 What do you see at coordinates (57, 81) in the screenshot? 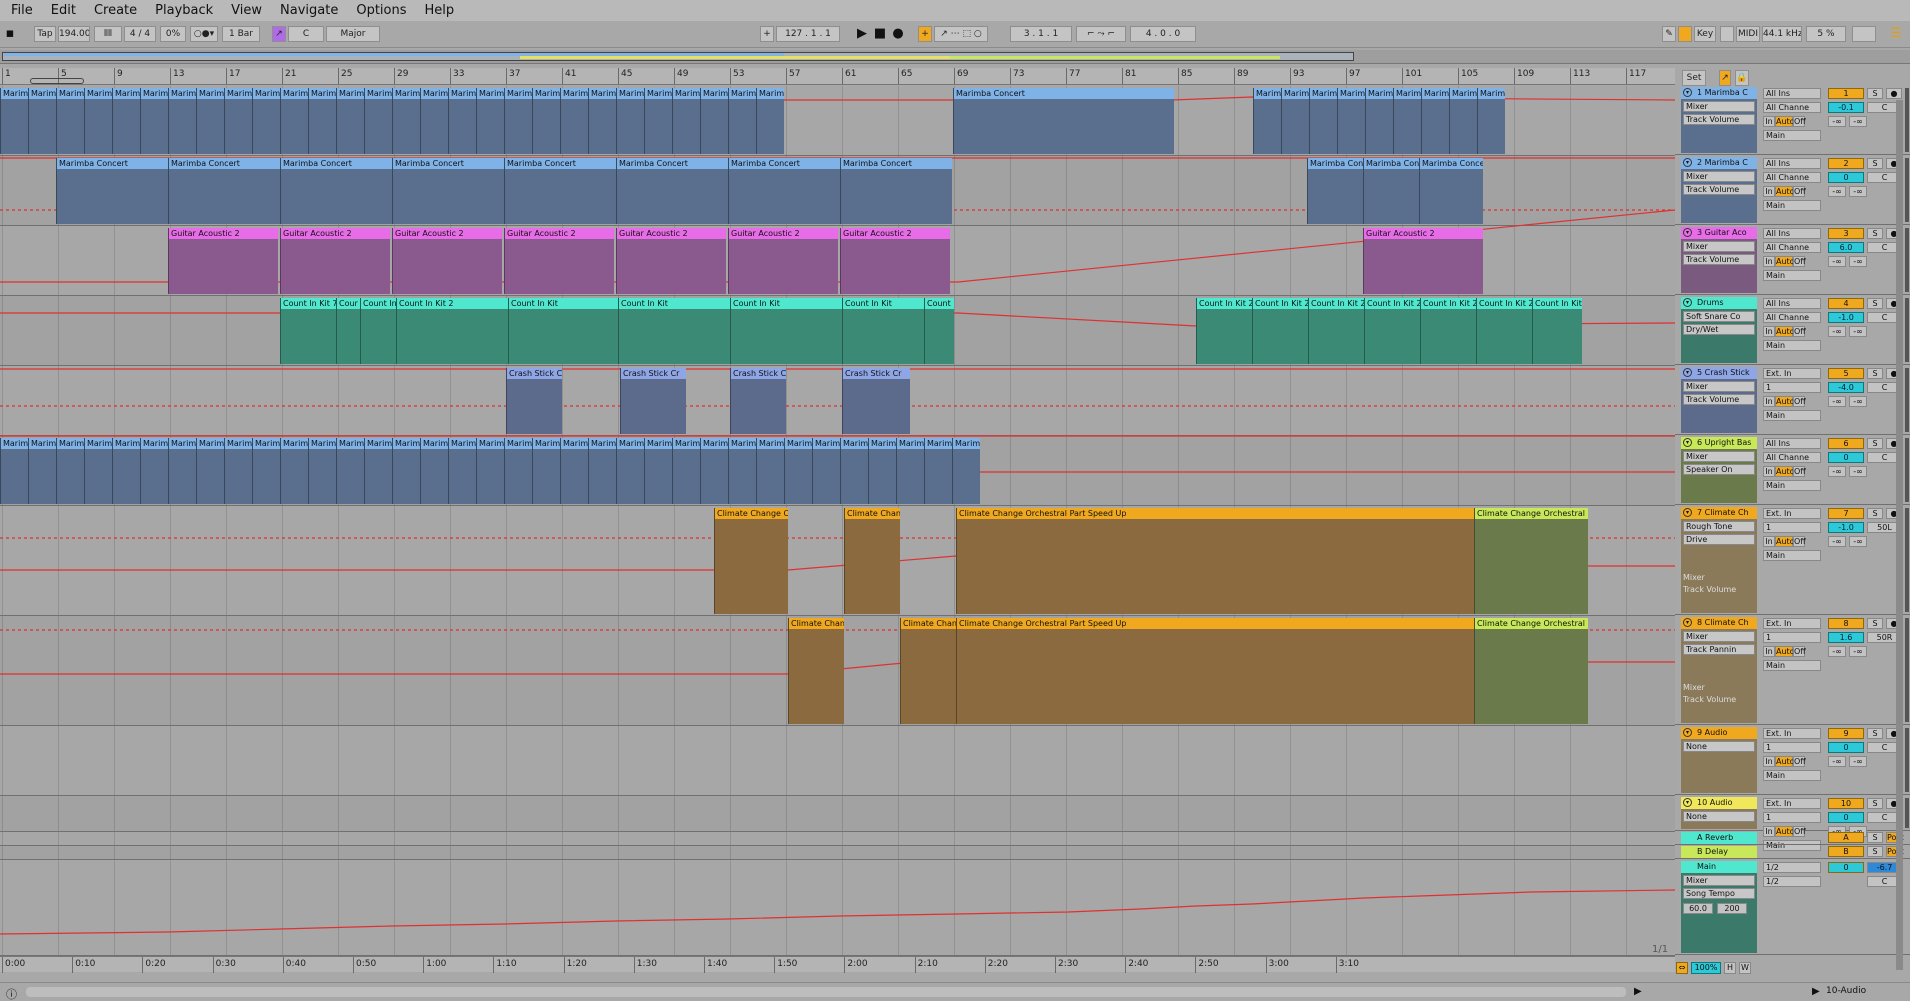
I see `loop-brace` at bounding box center [57, 81].